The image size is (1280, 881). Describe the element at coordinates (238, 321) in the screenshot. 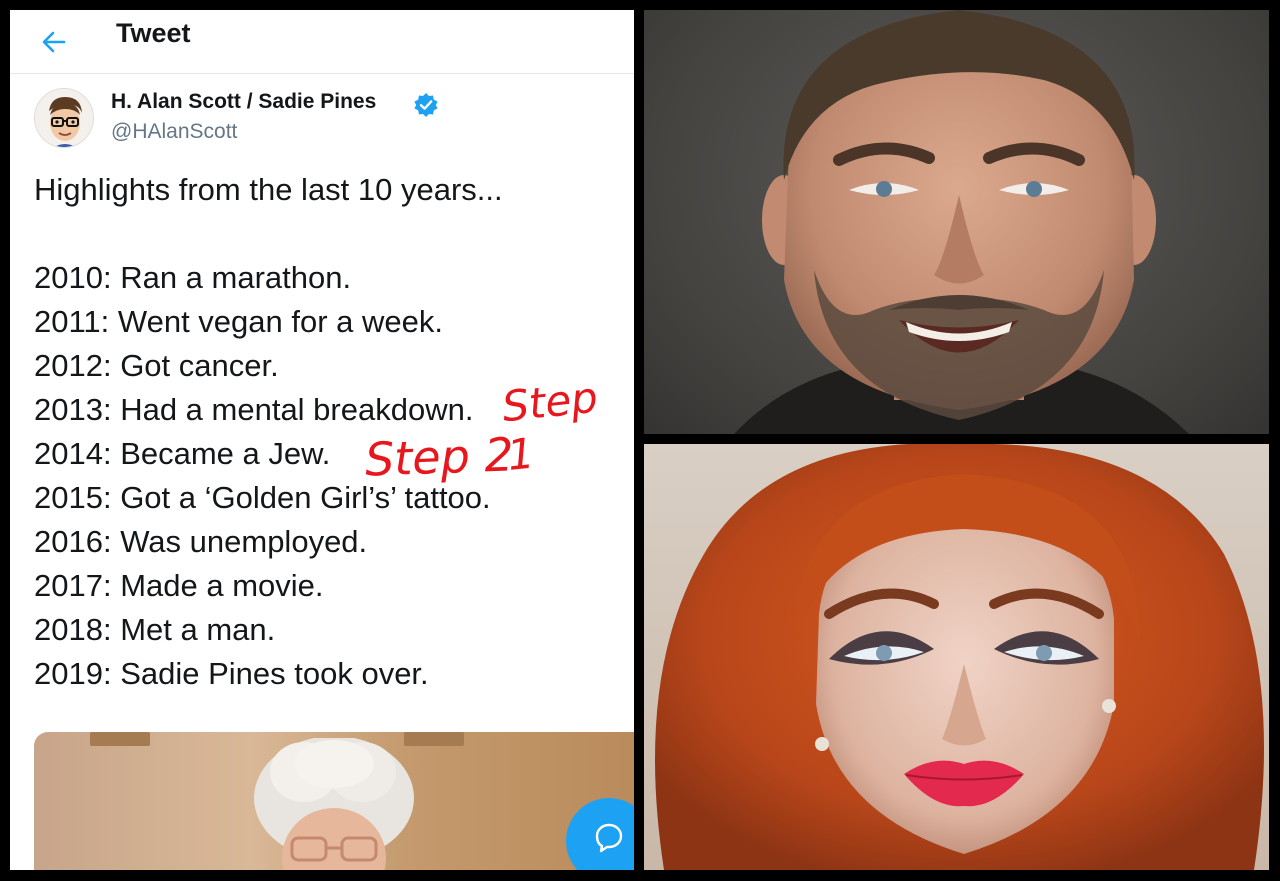

I see `tweet-line: 2011: Went vegan for a week.` at that location.